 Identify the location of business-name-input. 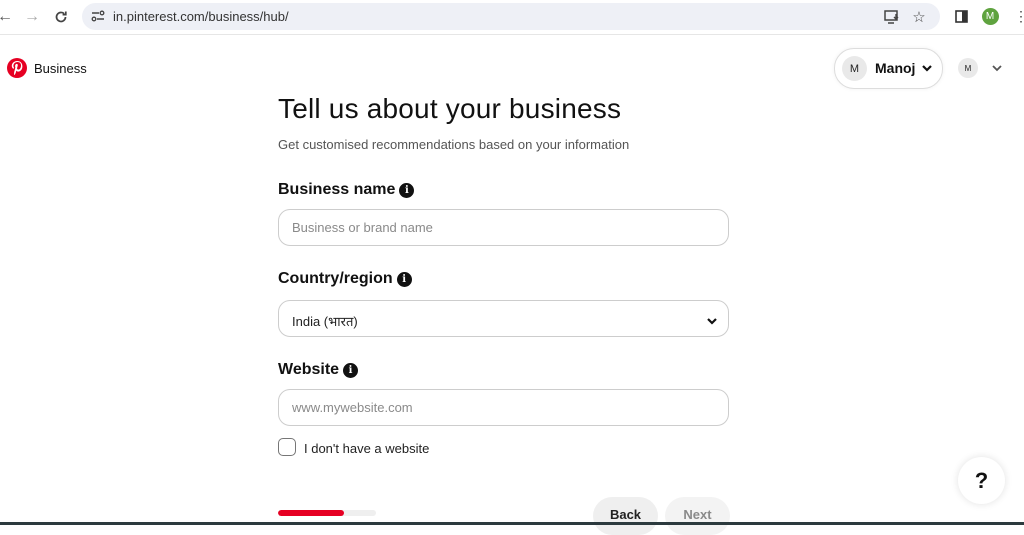
(502, 227).